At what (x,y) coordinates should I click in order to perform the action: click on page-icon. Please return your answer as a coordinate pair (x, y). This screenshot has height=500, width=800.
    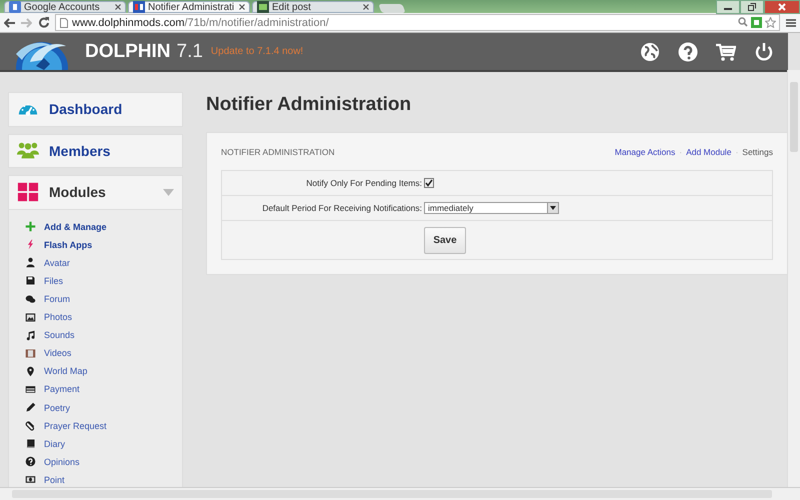
    Looking at the image, I should click on (64, 23).